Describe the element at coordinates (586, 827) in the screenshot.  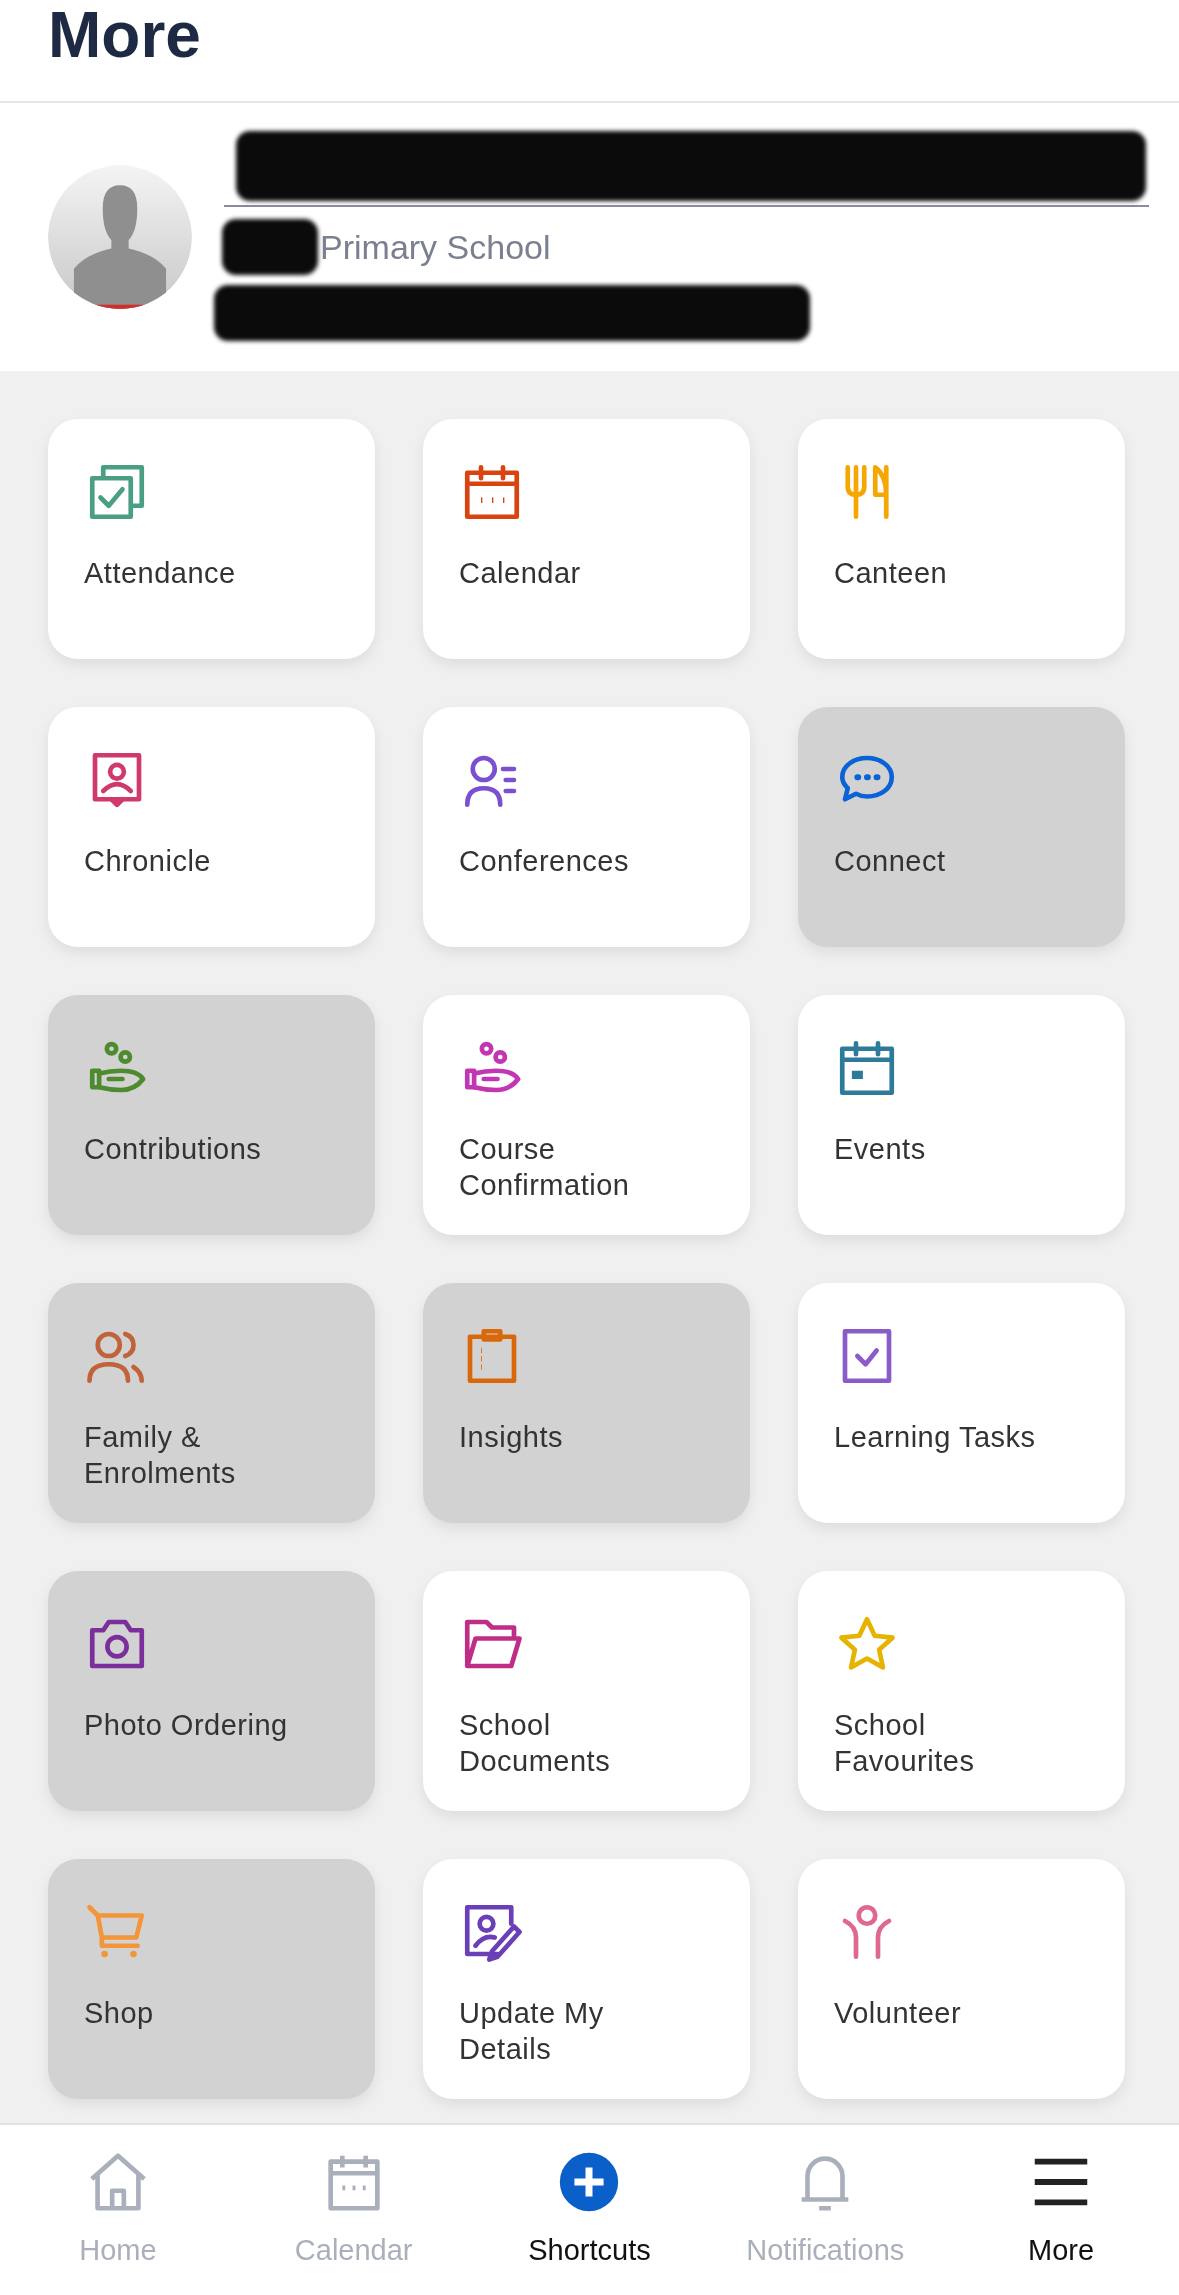
I see `shortcut-tile: Conferences` at that location.